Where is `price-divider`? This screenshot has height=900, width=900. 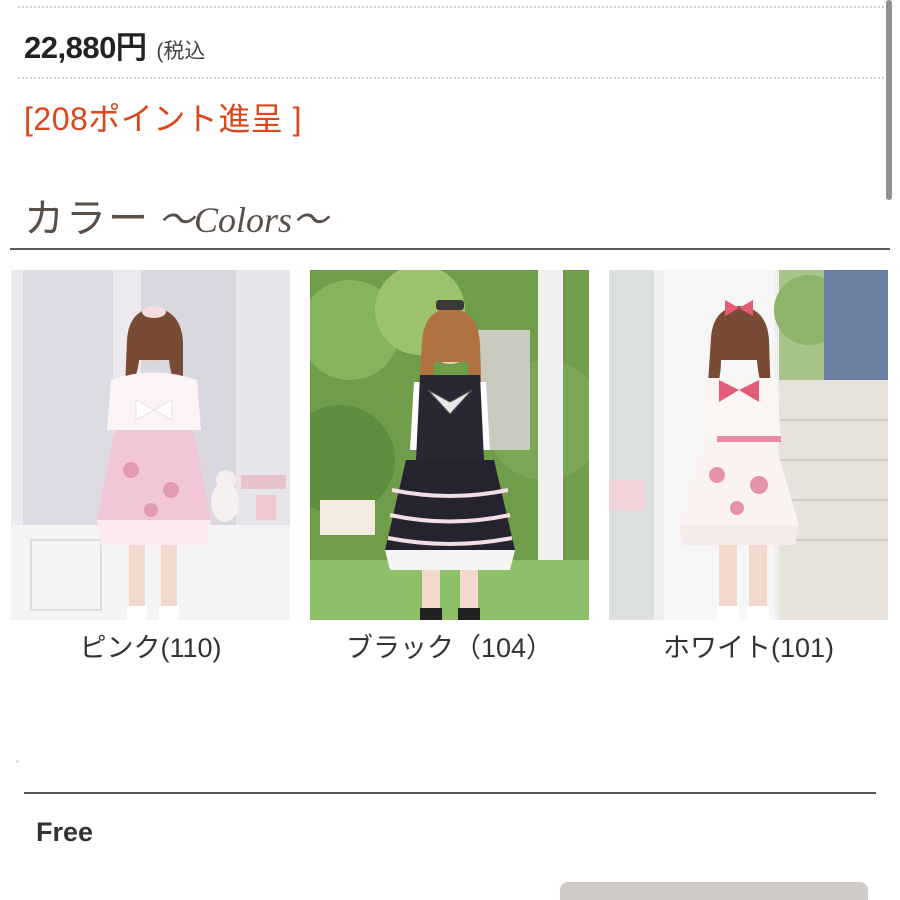 price-divider is located at coordinates (451, 78).